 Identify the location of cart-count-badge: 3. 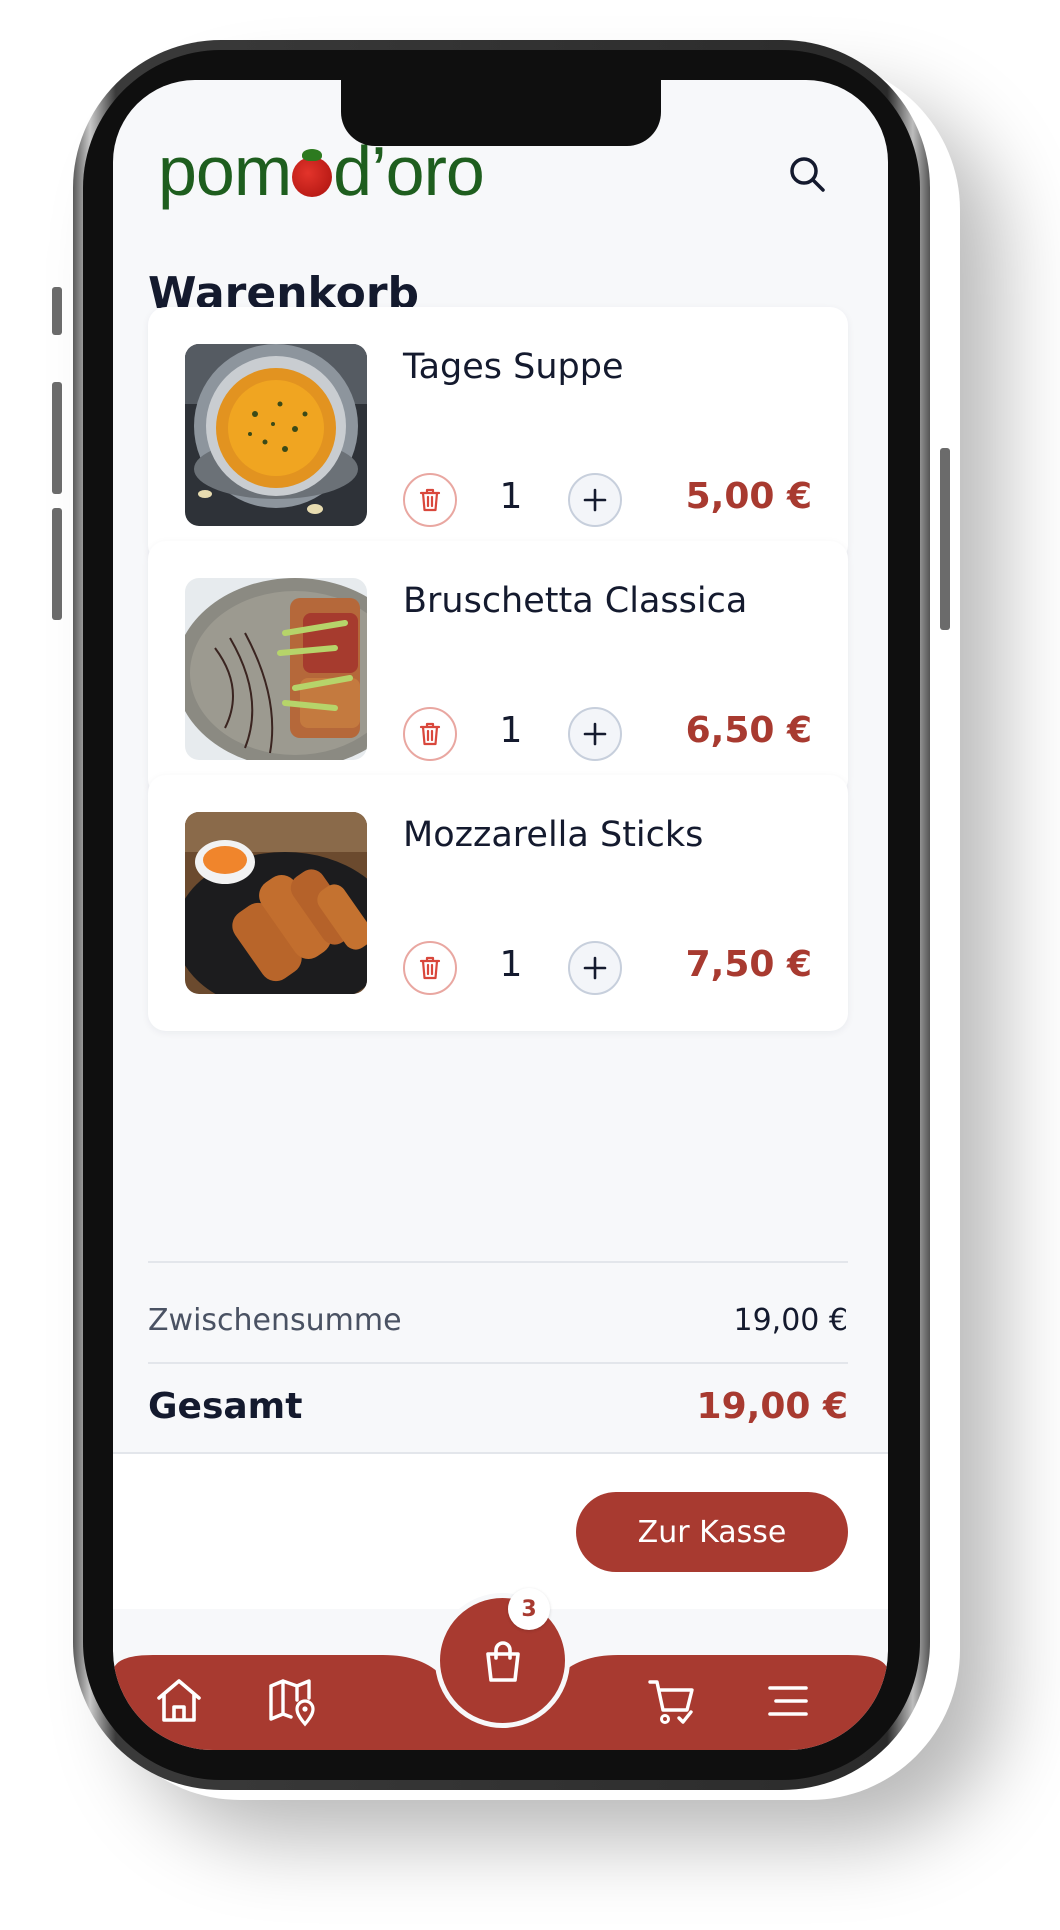
(529, 1609).